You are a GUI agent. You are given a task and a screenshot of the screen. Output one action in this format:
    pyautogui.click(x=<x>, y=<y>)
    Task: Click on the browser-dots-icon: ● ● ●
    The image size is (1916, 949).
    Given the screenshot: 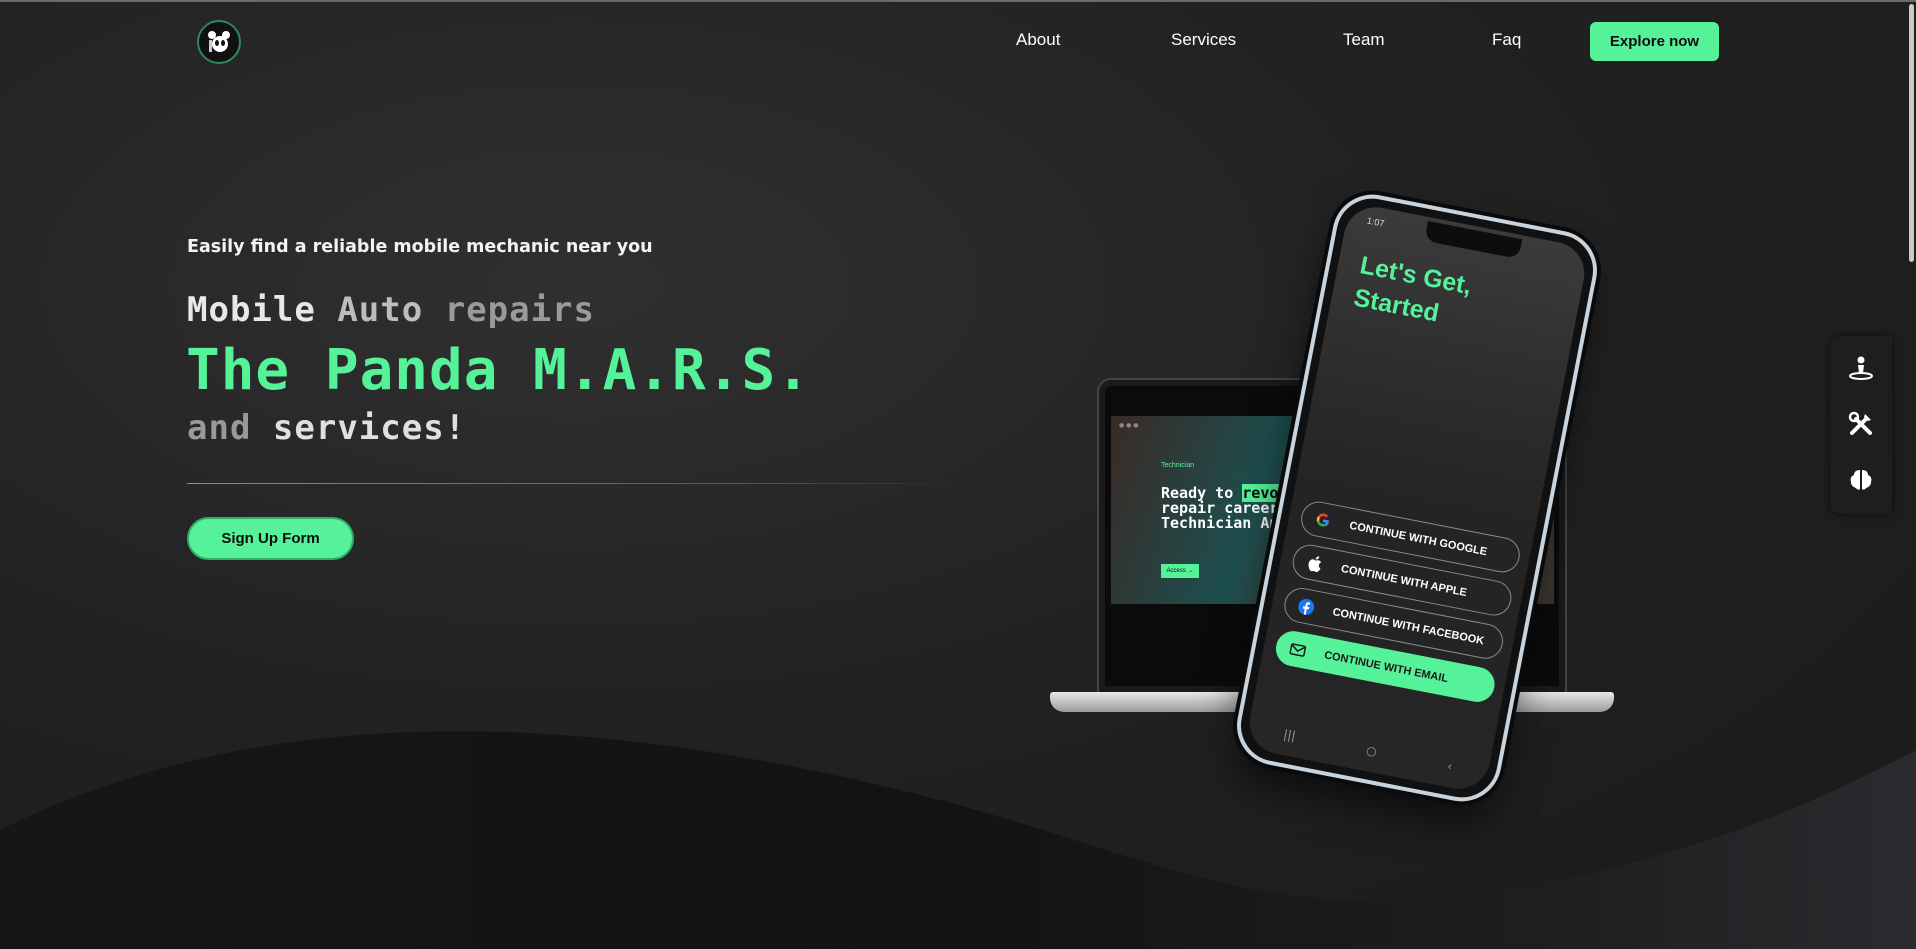 What is the action you would take?
    pyautogui.click(x=1129, y=425)
    